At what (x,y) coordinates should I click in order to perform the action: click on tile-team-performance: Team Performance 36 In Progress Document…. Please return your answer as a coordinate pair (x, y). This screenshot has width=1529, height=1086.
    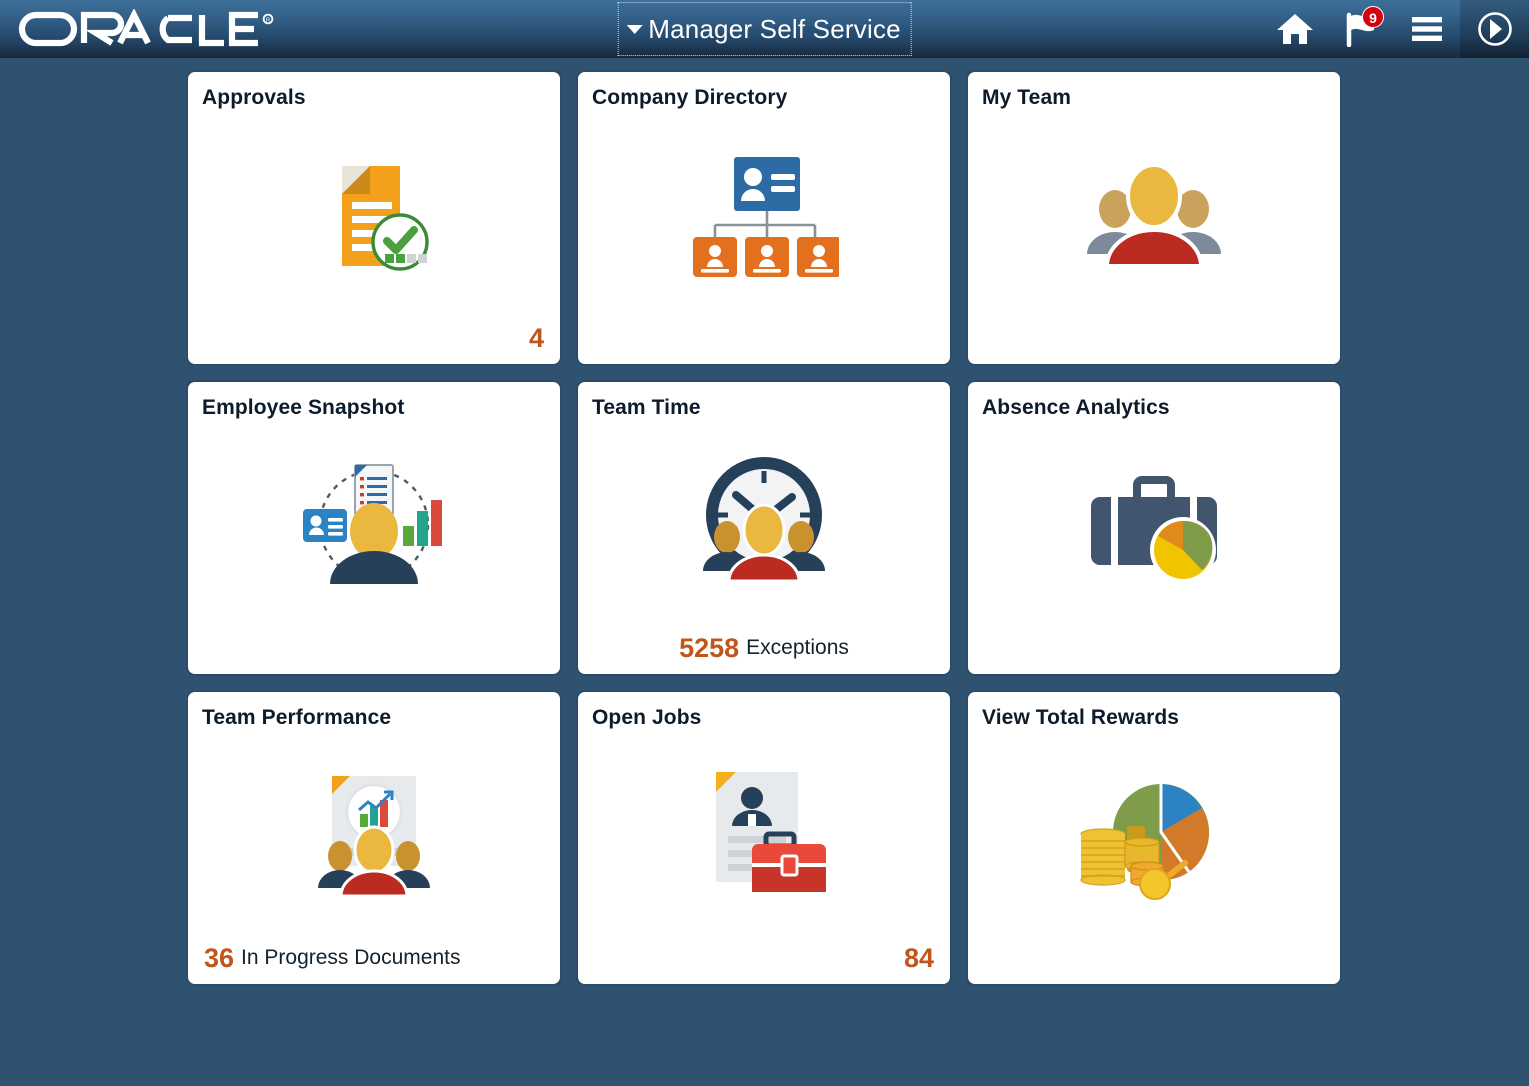
    Looking at the image, I should click on (374, 838).